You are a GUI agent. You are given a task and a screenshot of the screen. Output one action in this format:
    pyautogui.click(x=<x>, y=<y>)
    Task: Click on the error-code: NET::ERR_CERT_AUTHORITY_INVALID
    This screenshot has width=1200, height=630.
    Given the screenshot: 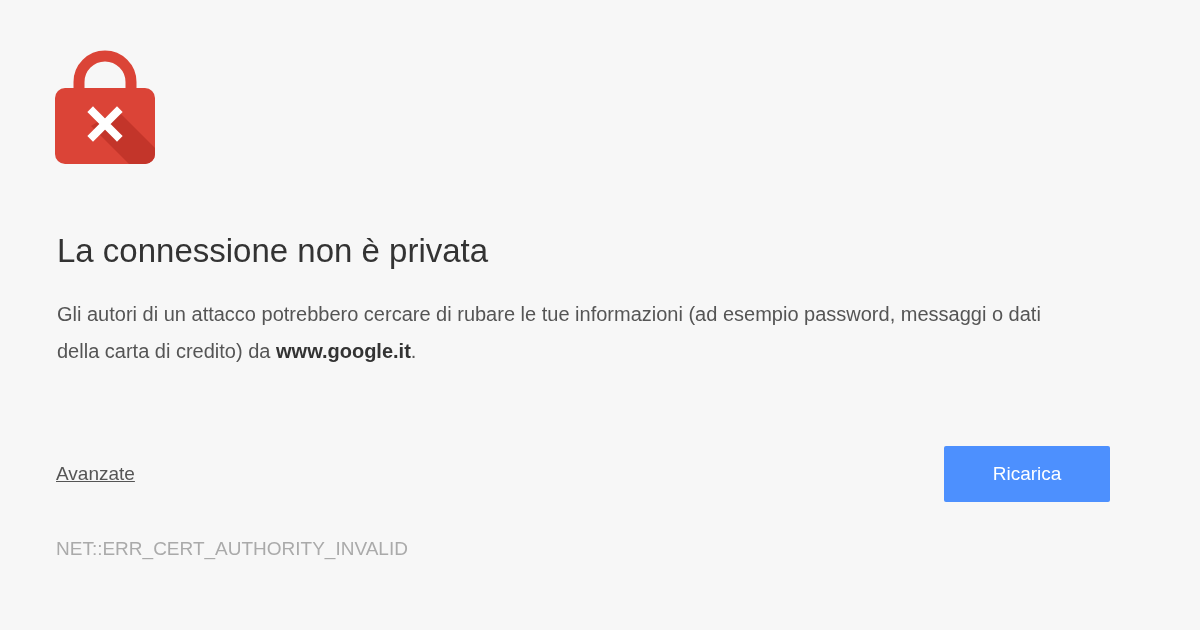 What is the action you would take?
    pyautogui.click(x=232, y=549)
    